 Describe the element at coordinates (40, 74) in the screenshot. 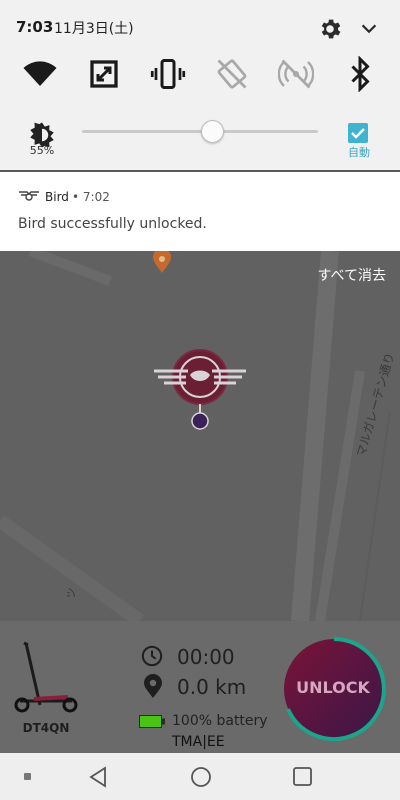

I see `wifi-icon` at that location.